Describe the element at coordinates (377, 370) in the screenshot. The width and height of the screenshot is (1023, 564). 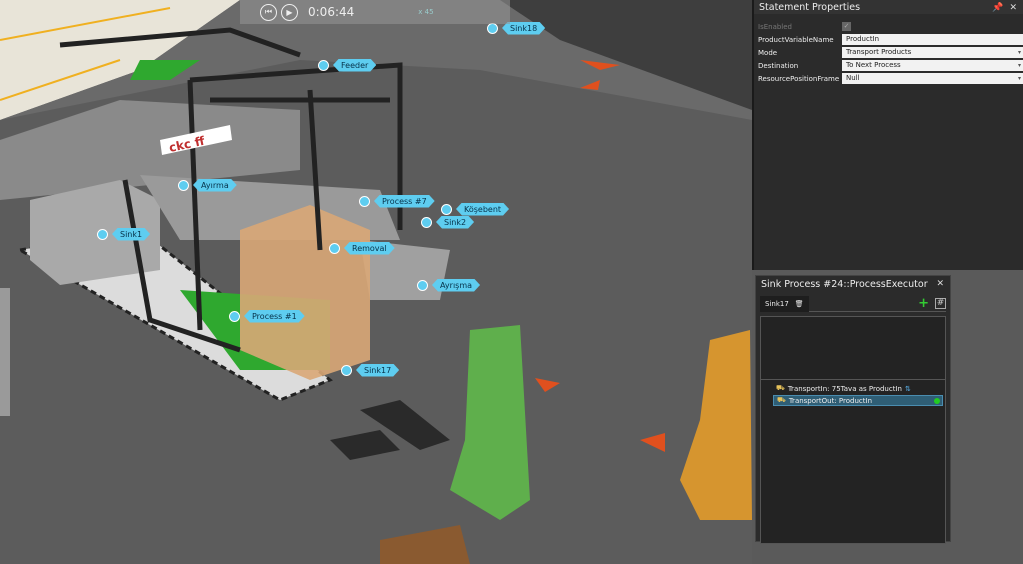
I see `label-text: Sink17` at that location.